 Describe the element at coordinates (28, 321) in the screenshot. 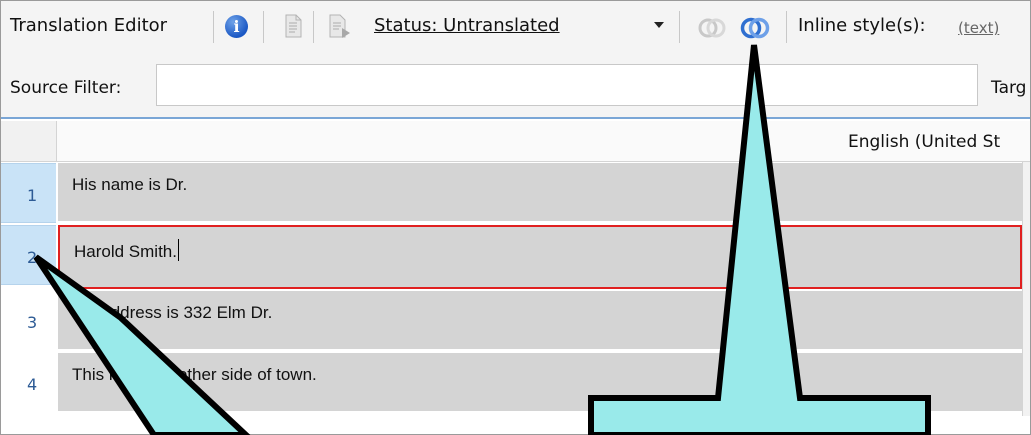

I see `row-number-cell: 3` at that location.